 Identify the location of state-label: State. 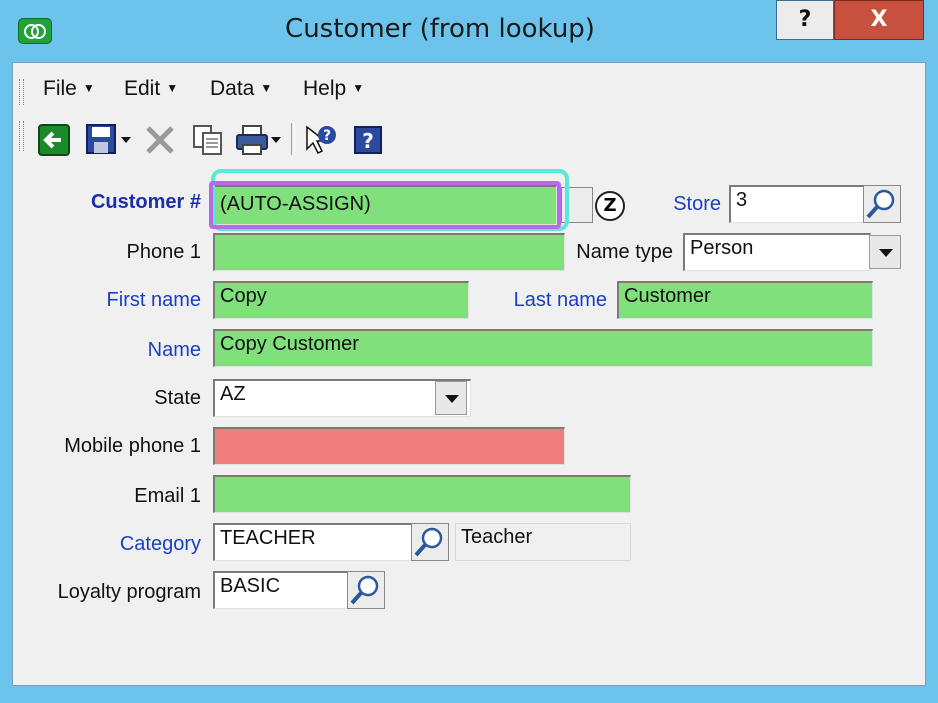
(177, 398).